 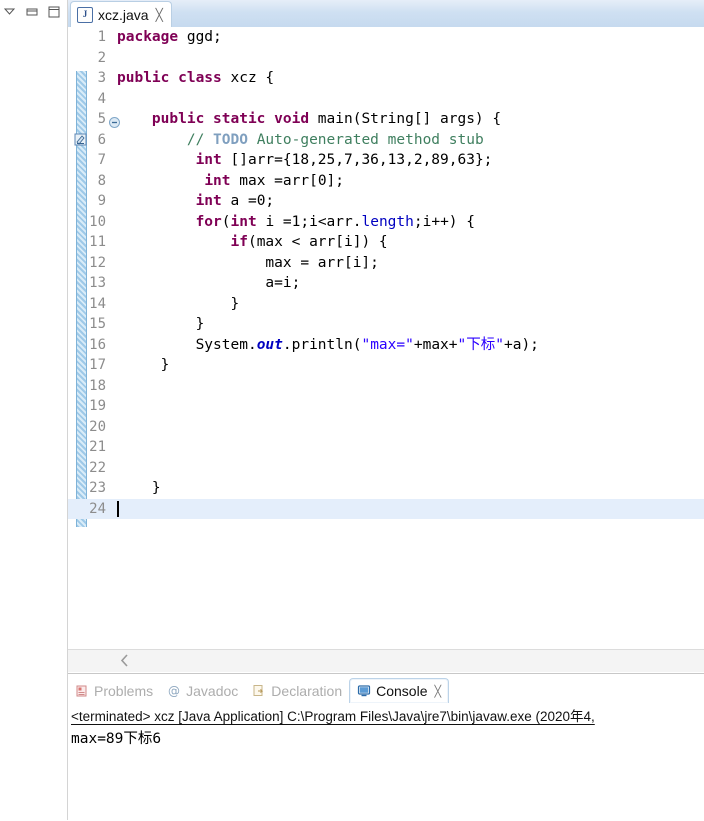 I want to click on code-line: 14 }, so click(x=386, y=304).